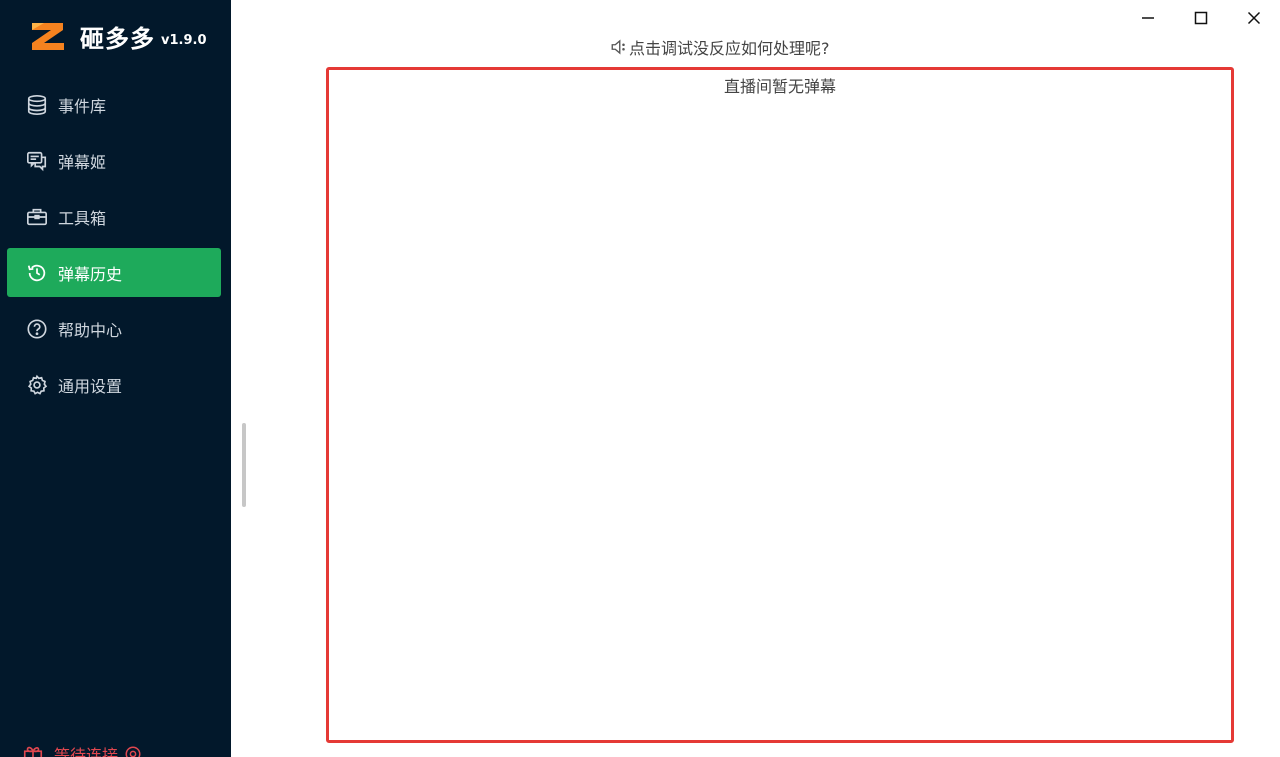 The height and width of the screenshot is (757, 1280). I want to click on sidebar-item-label: 弹幕历史, so click(90, 274).